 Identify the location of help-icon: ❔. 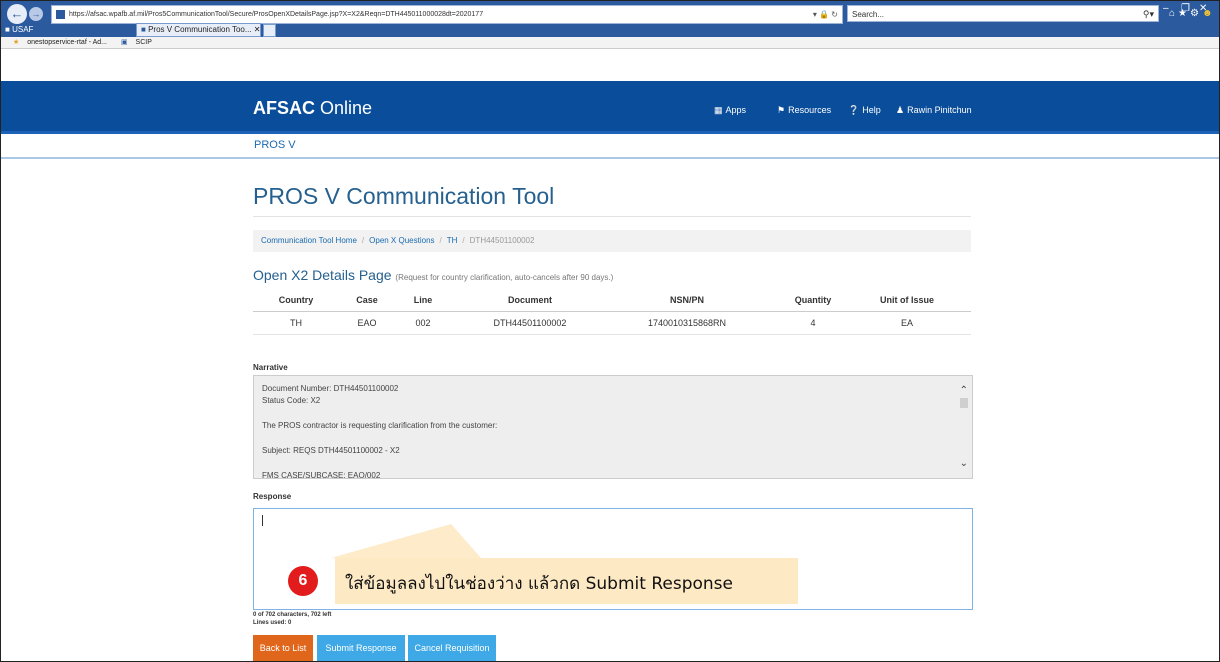
(854, 110).